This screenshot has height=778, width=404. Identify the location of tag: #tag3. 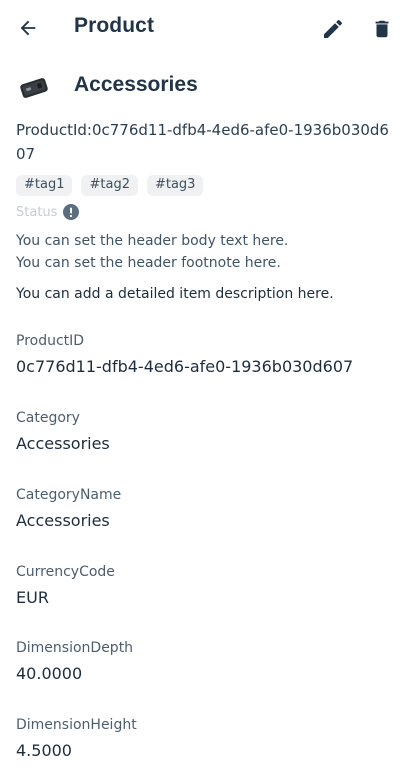
(175, 185).